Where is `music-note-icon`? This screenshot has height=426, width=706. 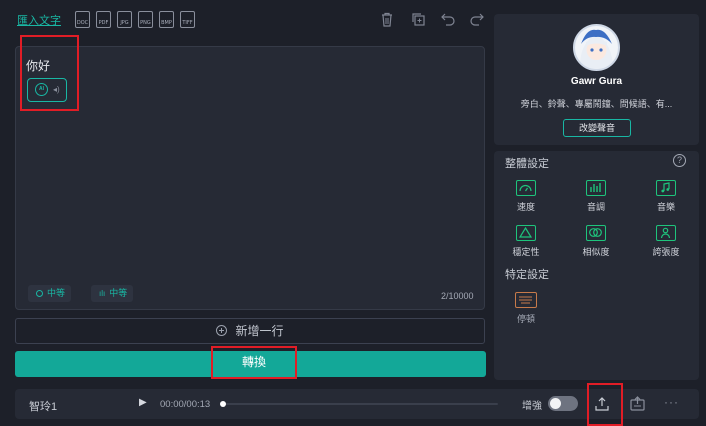
music-note-icon is located at coordinates (666, 188).